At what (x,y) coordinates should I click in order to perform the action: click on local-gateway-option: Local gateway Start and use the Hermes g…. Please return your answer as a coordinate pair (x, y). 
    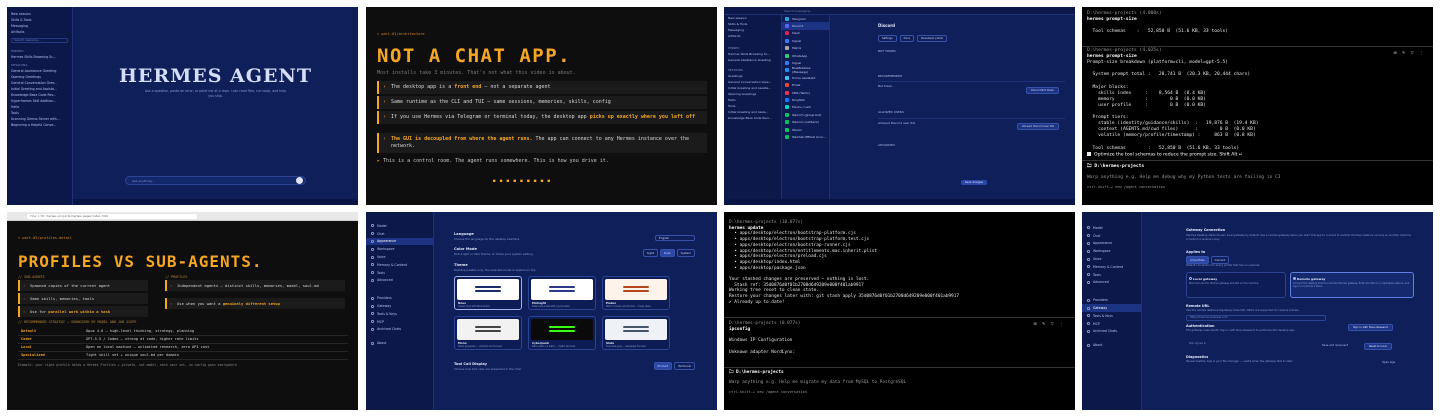
    Looking at the image, I should click on (1236, 285).